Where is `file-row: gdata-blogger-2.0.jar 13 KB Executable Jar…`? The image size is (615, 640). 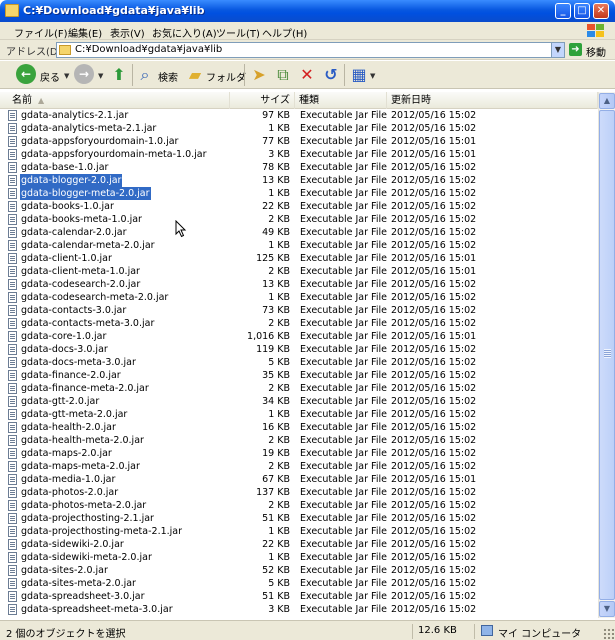
file-row: gdata-blogger-2.0.jar 13 KB Executable Jar… is located at coordinates (299, 180).